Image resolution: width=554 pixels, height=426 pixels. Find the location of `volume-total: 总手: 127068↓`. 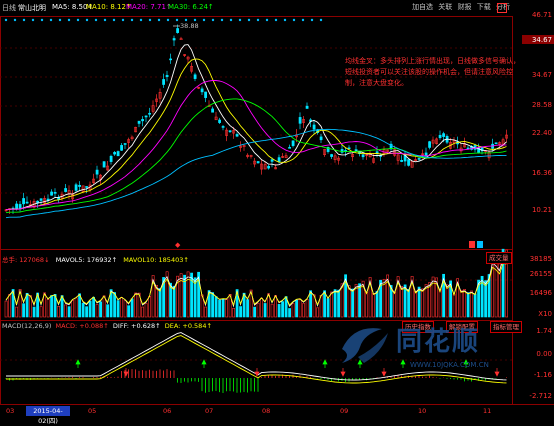

volume-total: 总手: 127068↓ is located at coordinates (26, 260).